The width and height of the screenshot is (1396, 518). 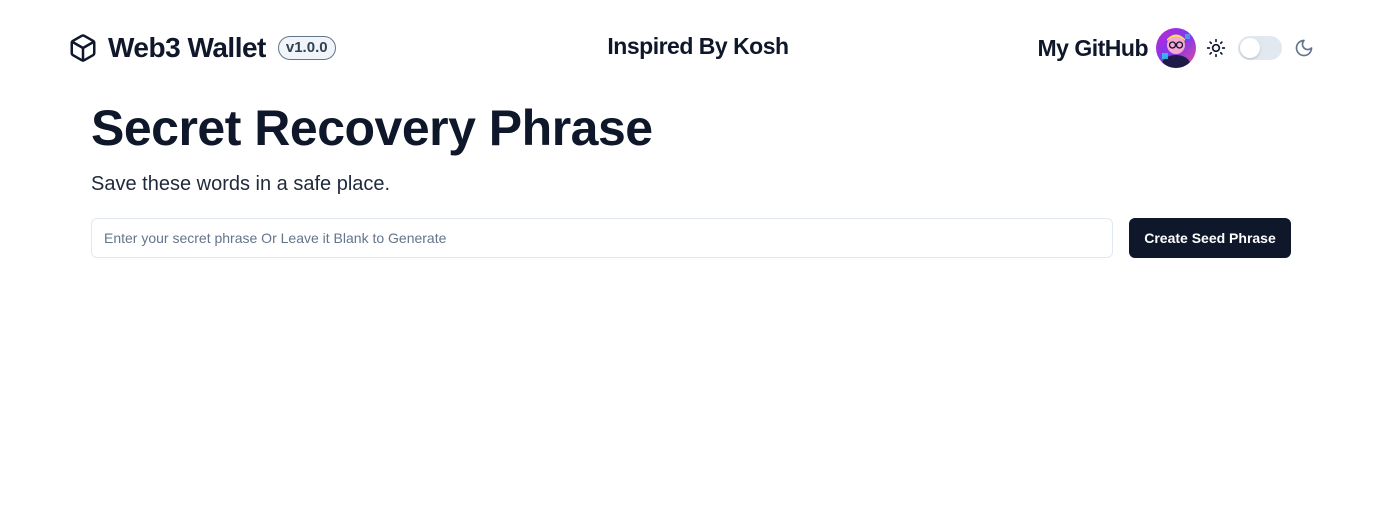 I want to click on page-title: Secret Recovery Phrase, so click(x=372, y=128).